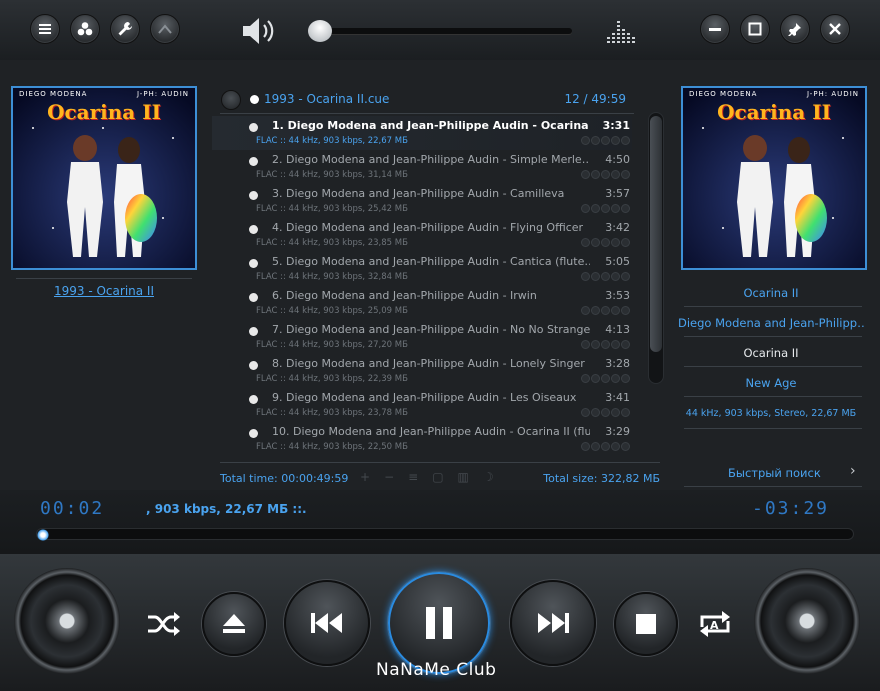 Image resolution: width=880 pixels, height=691 pixels. I want to click on equalizer-icon, so click(621, 31).